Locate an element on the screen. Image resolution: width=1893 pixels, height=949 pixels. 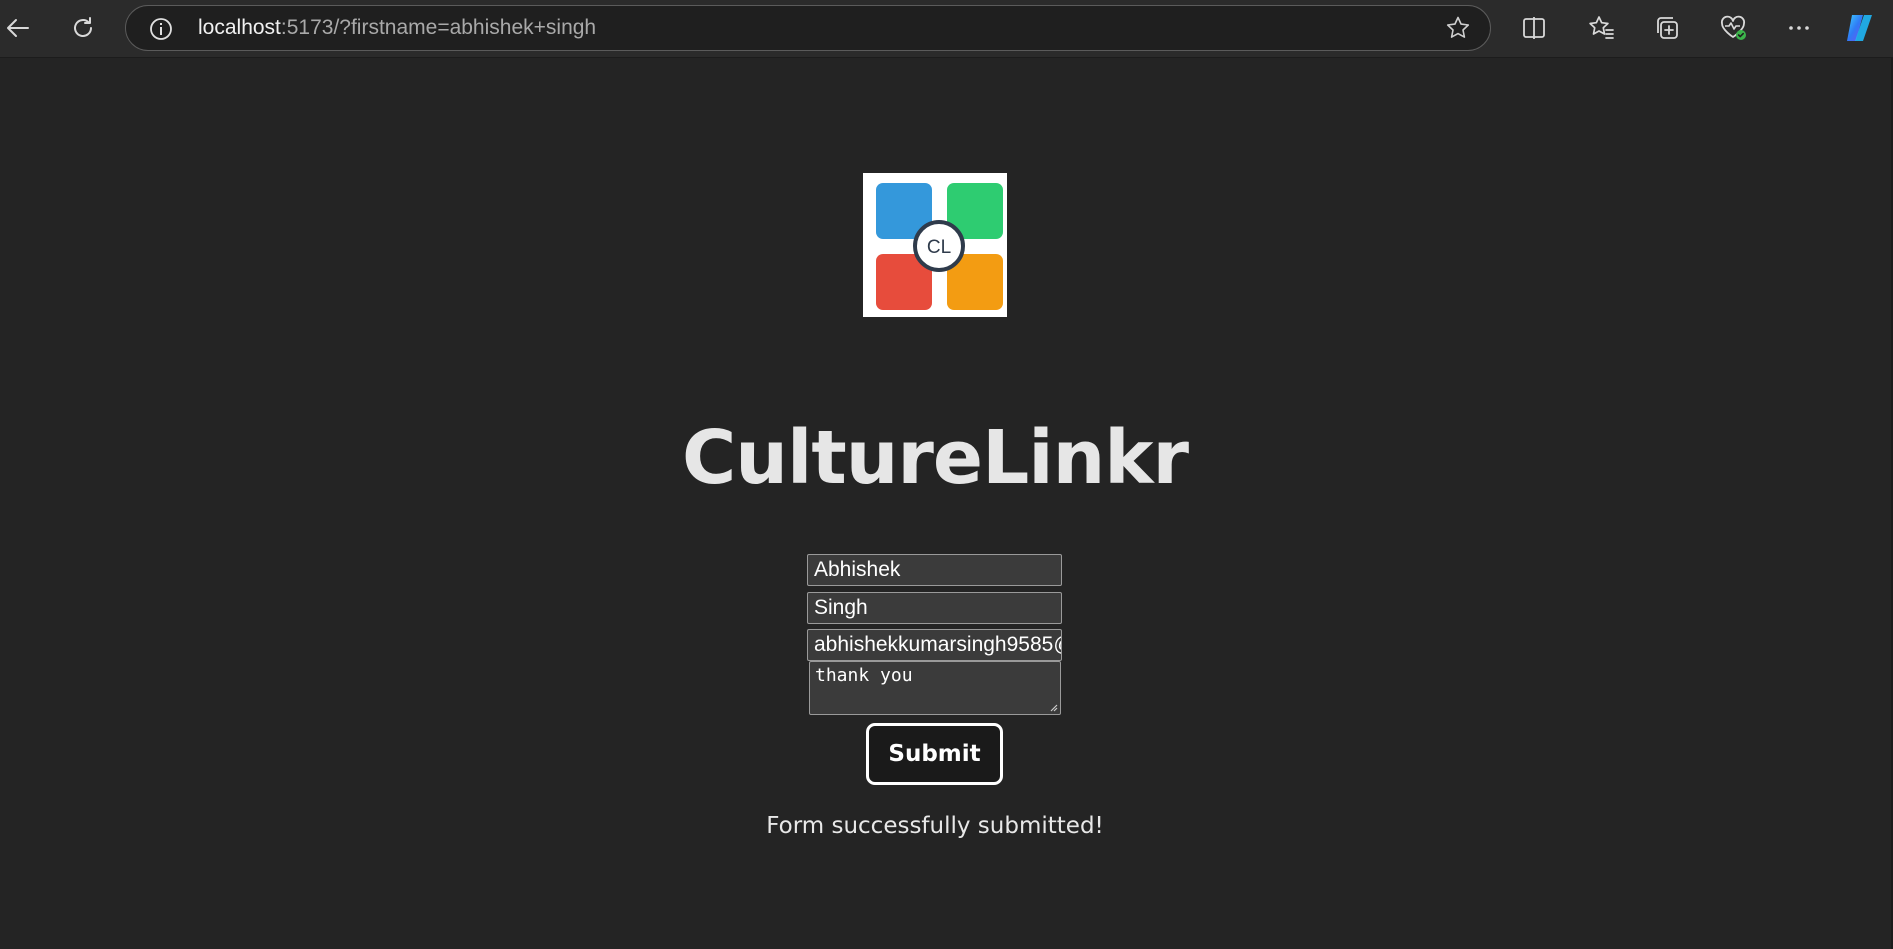
collections-icon is located at coordinates (1667, 28).